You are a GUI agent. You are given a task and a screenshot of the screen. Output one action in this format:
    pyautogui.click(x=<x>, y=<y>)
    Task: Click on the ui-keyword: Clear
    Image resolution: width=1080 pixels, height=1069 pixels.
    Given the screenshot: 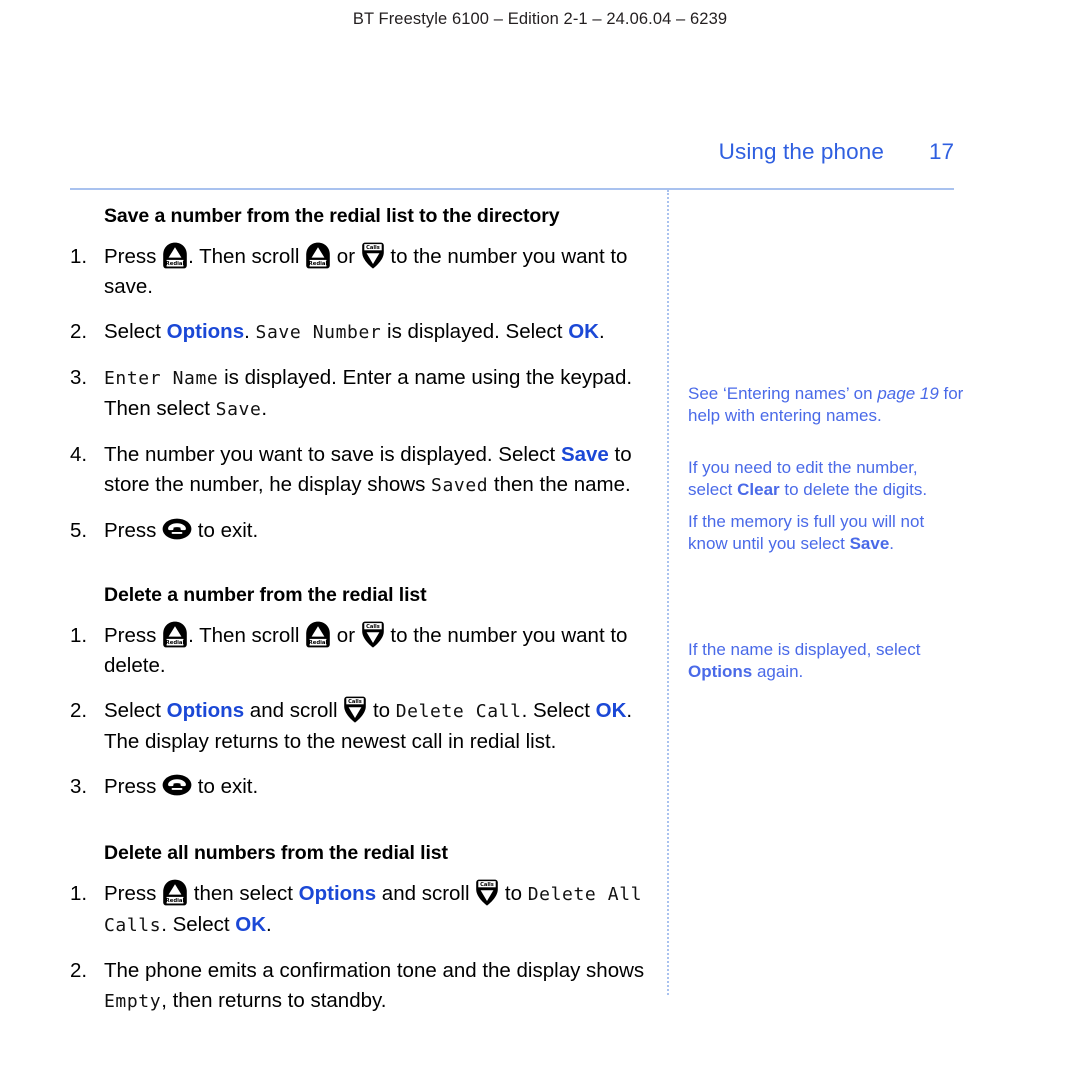 What is the action you would take?
    pyautogui.click(x=758, y=489)
    